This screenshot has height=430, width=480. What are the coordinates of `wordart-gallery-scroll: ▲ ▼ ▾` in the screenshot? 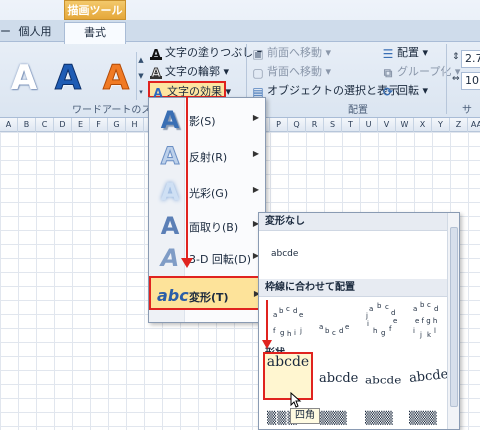 It's located at (140, 76).